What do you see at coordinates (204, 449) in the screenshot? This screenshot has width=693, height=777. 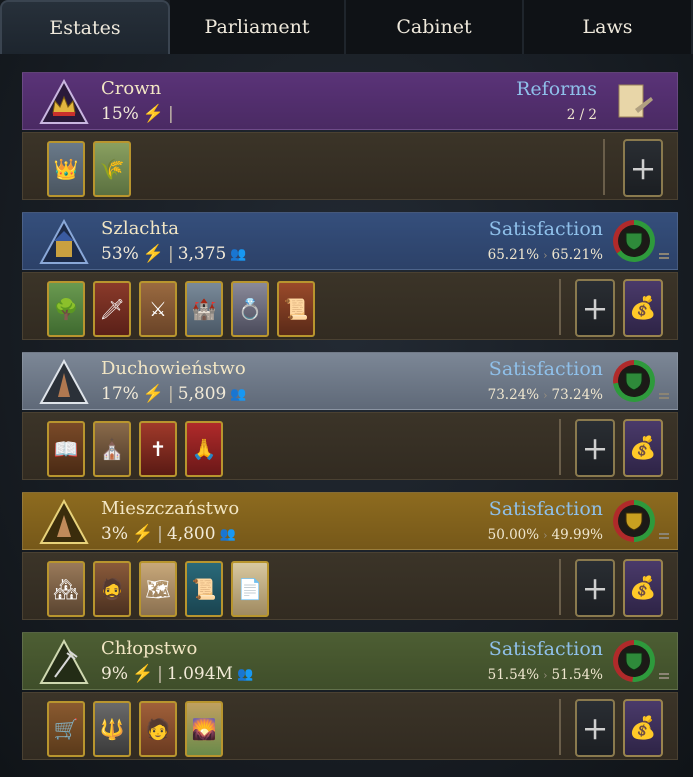 I see `privilege-card: 🙏` at bounding box center [204, 449].